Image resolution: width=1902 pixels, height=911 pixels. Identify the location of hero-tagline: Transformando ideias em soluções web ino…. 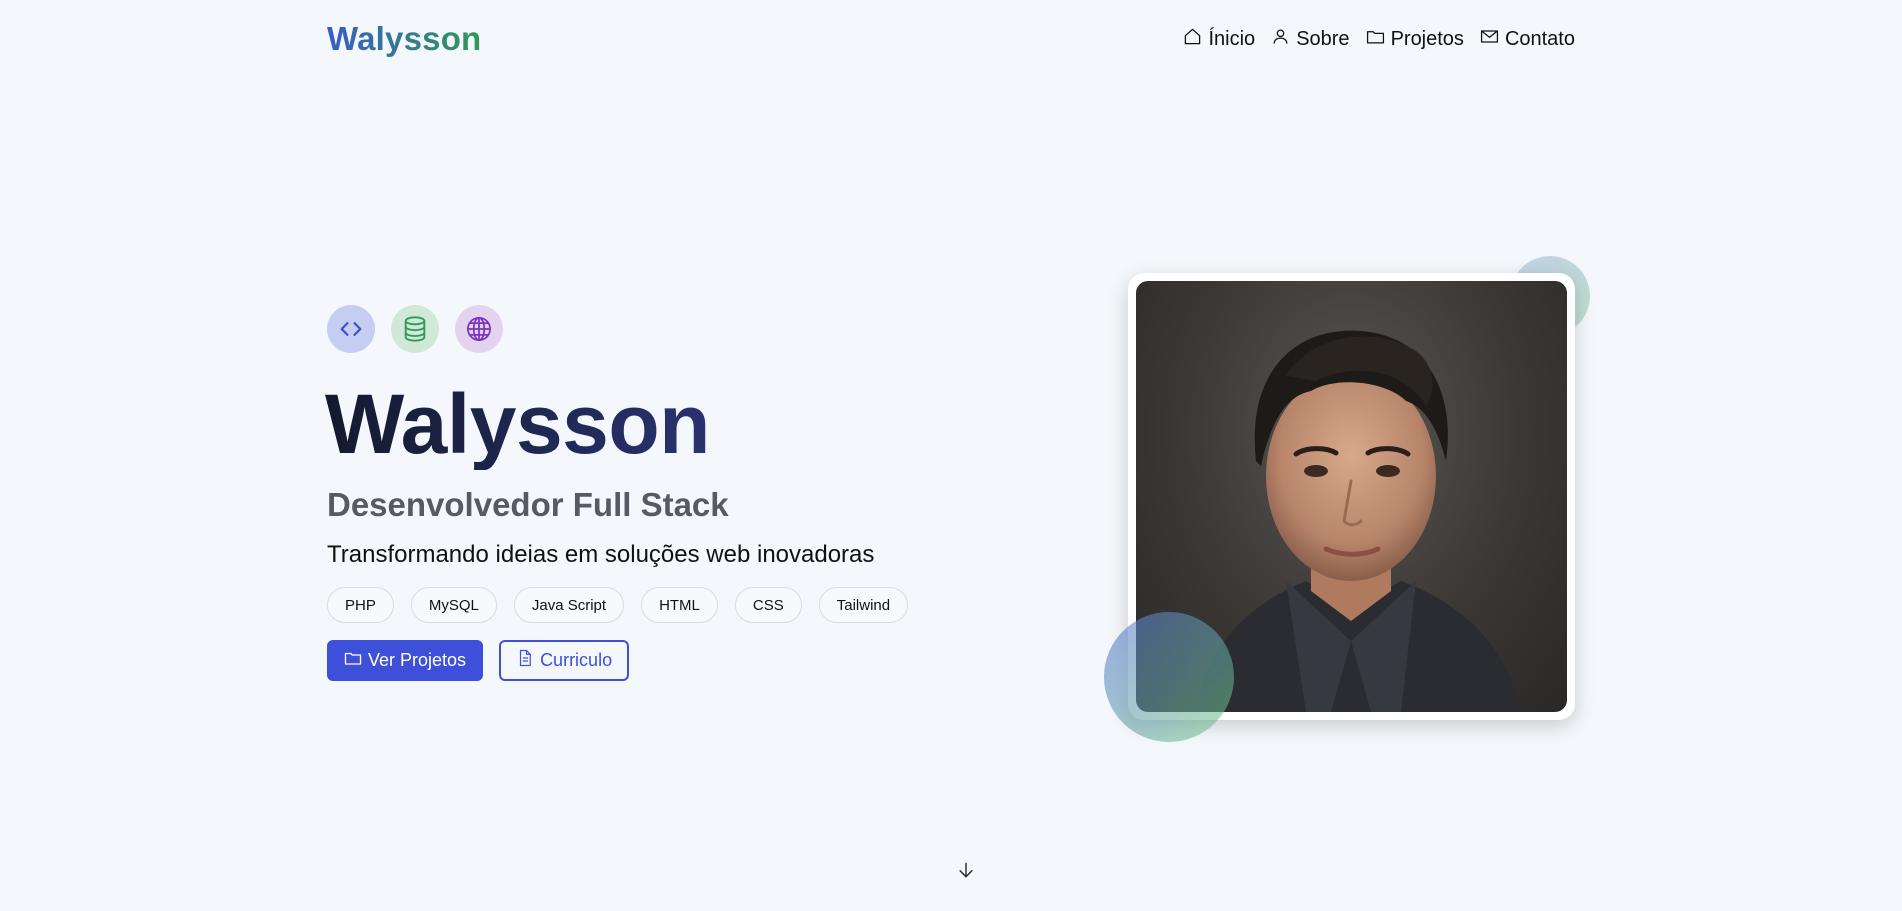
(601, 554).